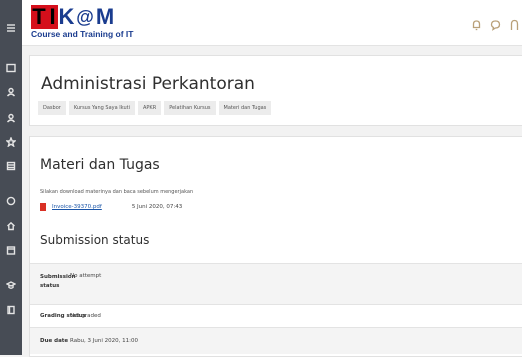  Describe the element at coordinates (95, 240) in the screenshot. I see `submission-status-heading: Submission status` at that location.